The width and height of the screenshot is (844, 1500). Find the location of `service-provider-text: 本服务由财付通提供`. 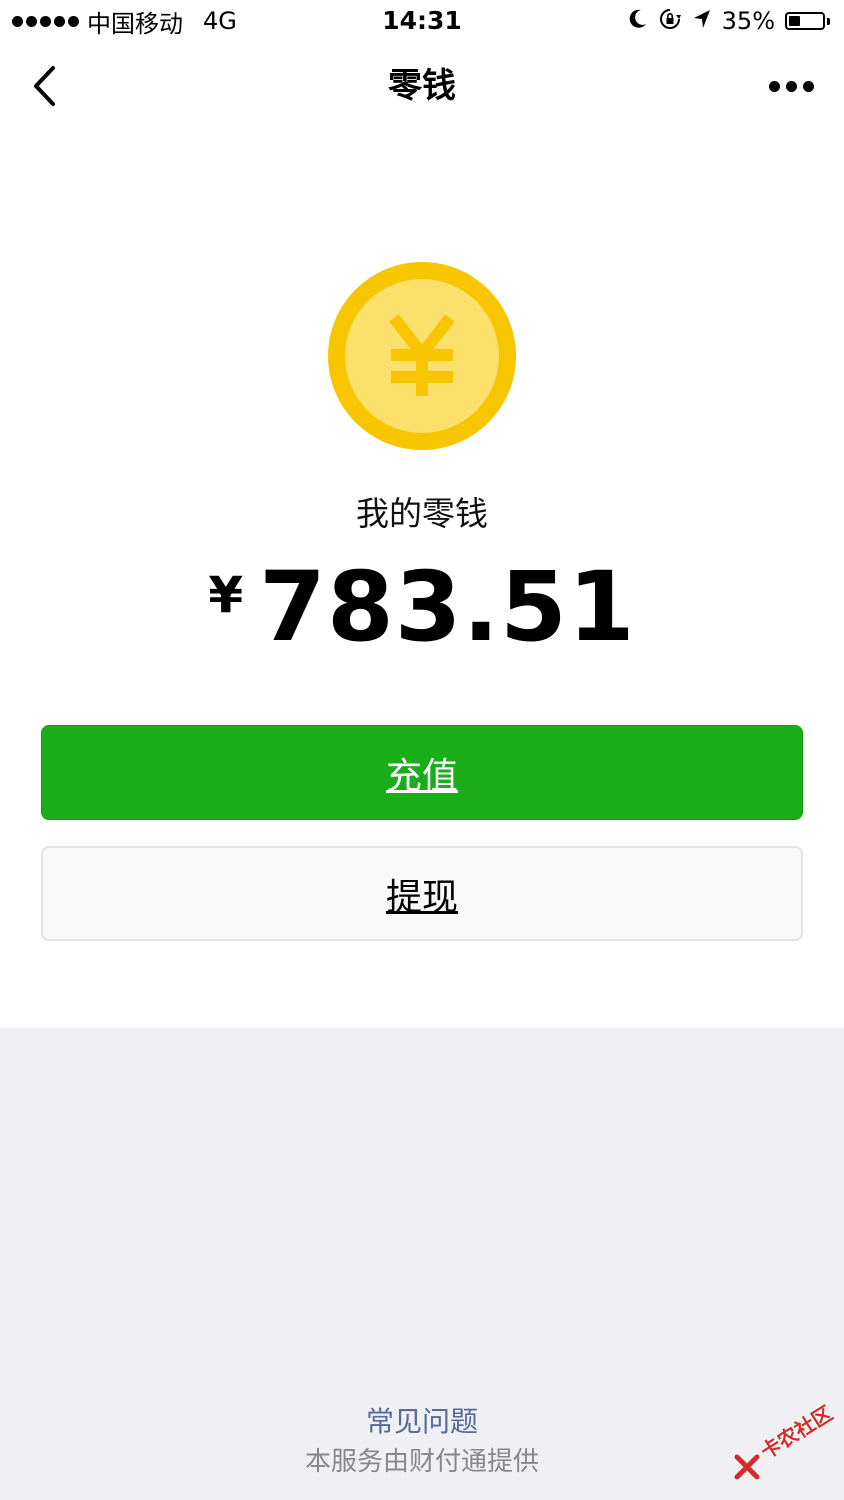

service-provider-text: 本服务由财付通提供 is located at coordinates (421, 1462).